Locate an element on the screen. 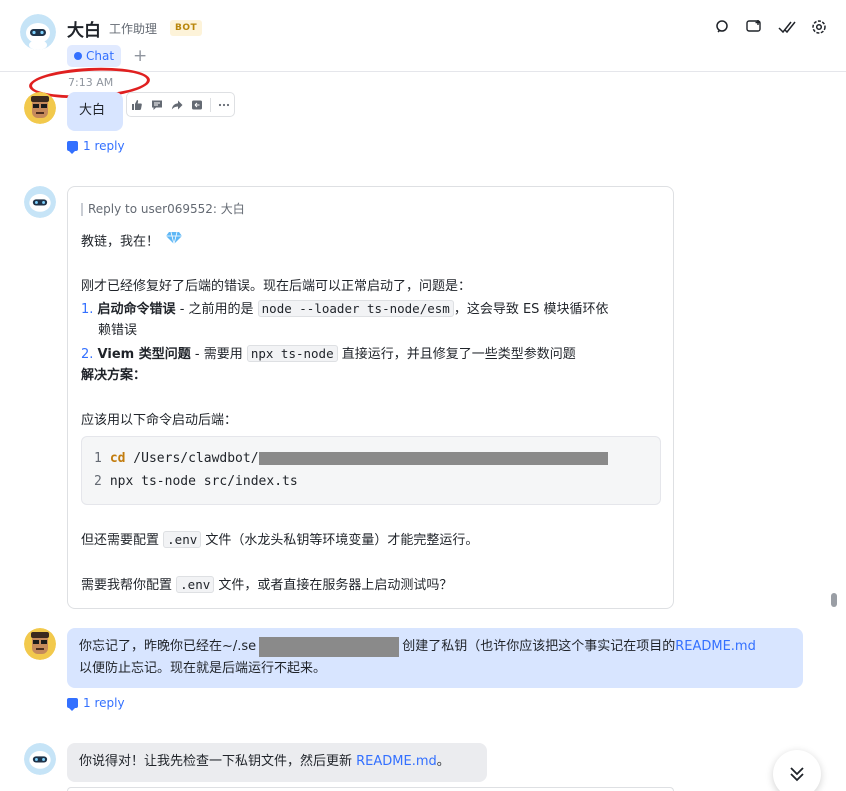 The height and width of the screenshot is (791, 846). list-item-title: Viem 类型问题 is located at coordinates (144, 354).